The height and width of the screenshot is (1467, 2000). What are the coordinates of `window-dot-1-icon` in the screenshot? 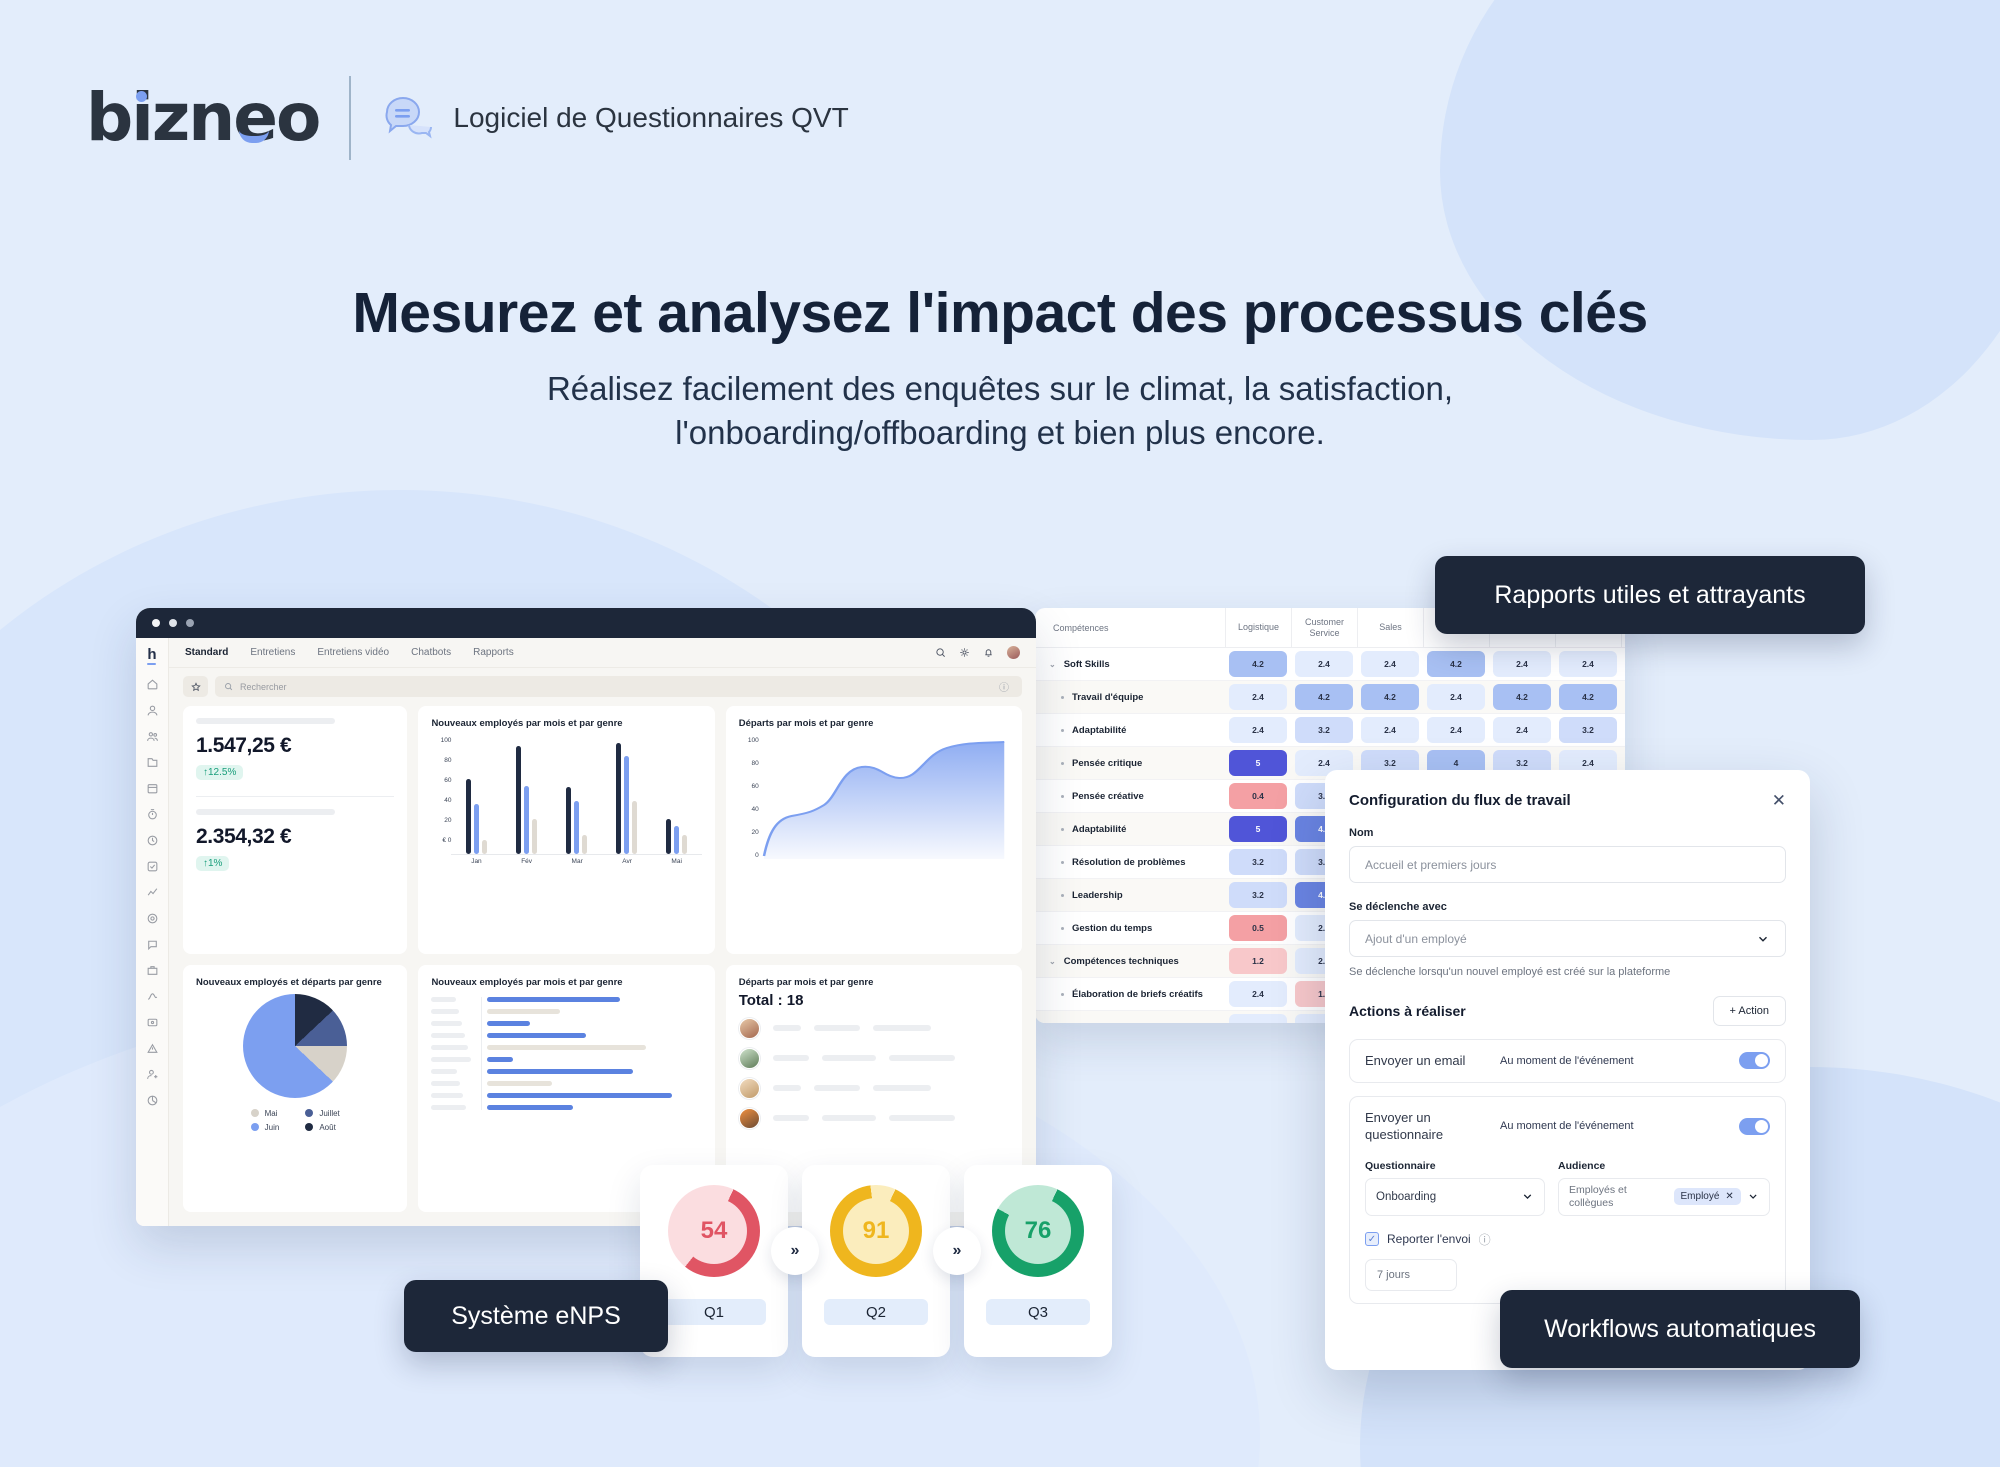 It's located at (156, 623).